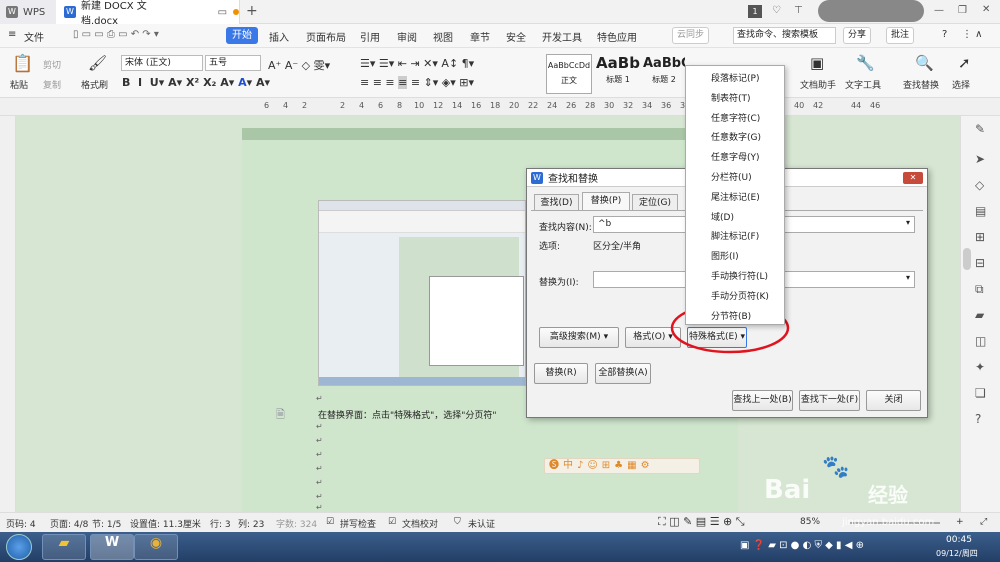 The width and height of the screenshot is (1000, 562). Describe the element at coordinates (222, 12) in the screenshot. I see `window-icon: ▭` at that location.